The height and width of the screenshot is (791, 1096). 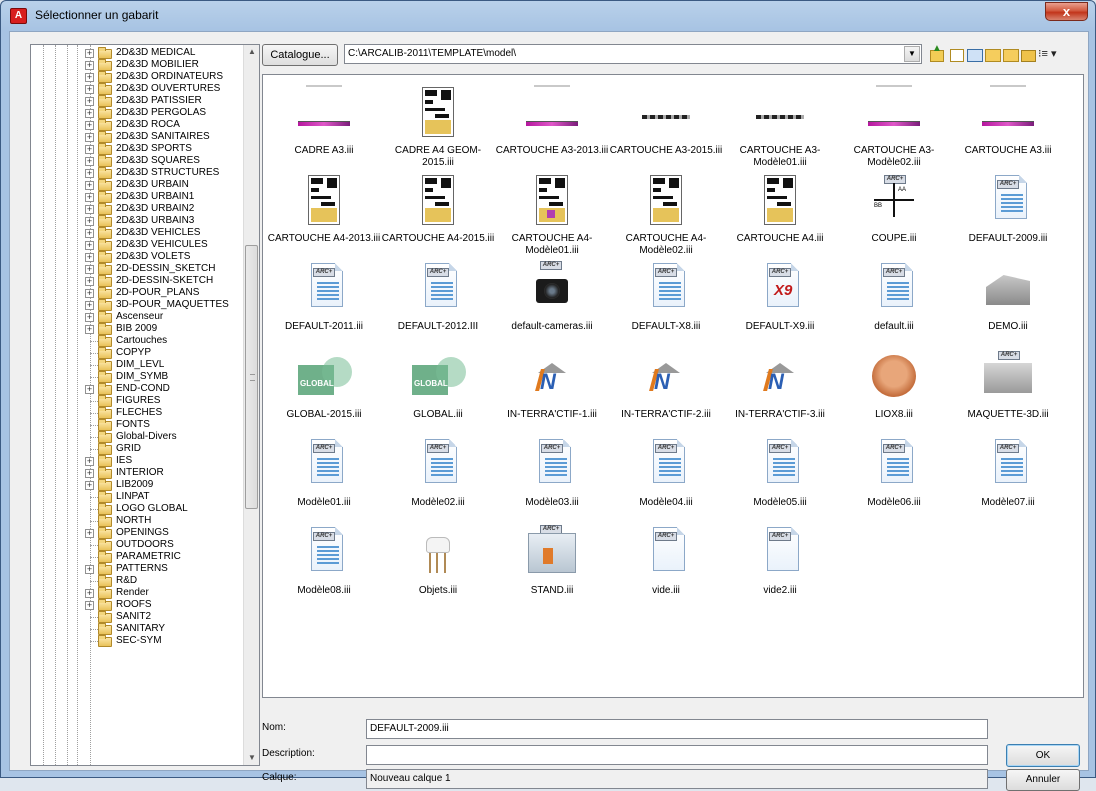 I want to click on folder-icon, so click(x=1028, y=54).